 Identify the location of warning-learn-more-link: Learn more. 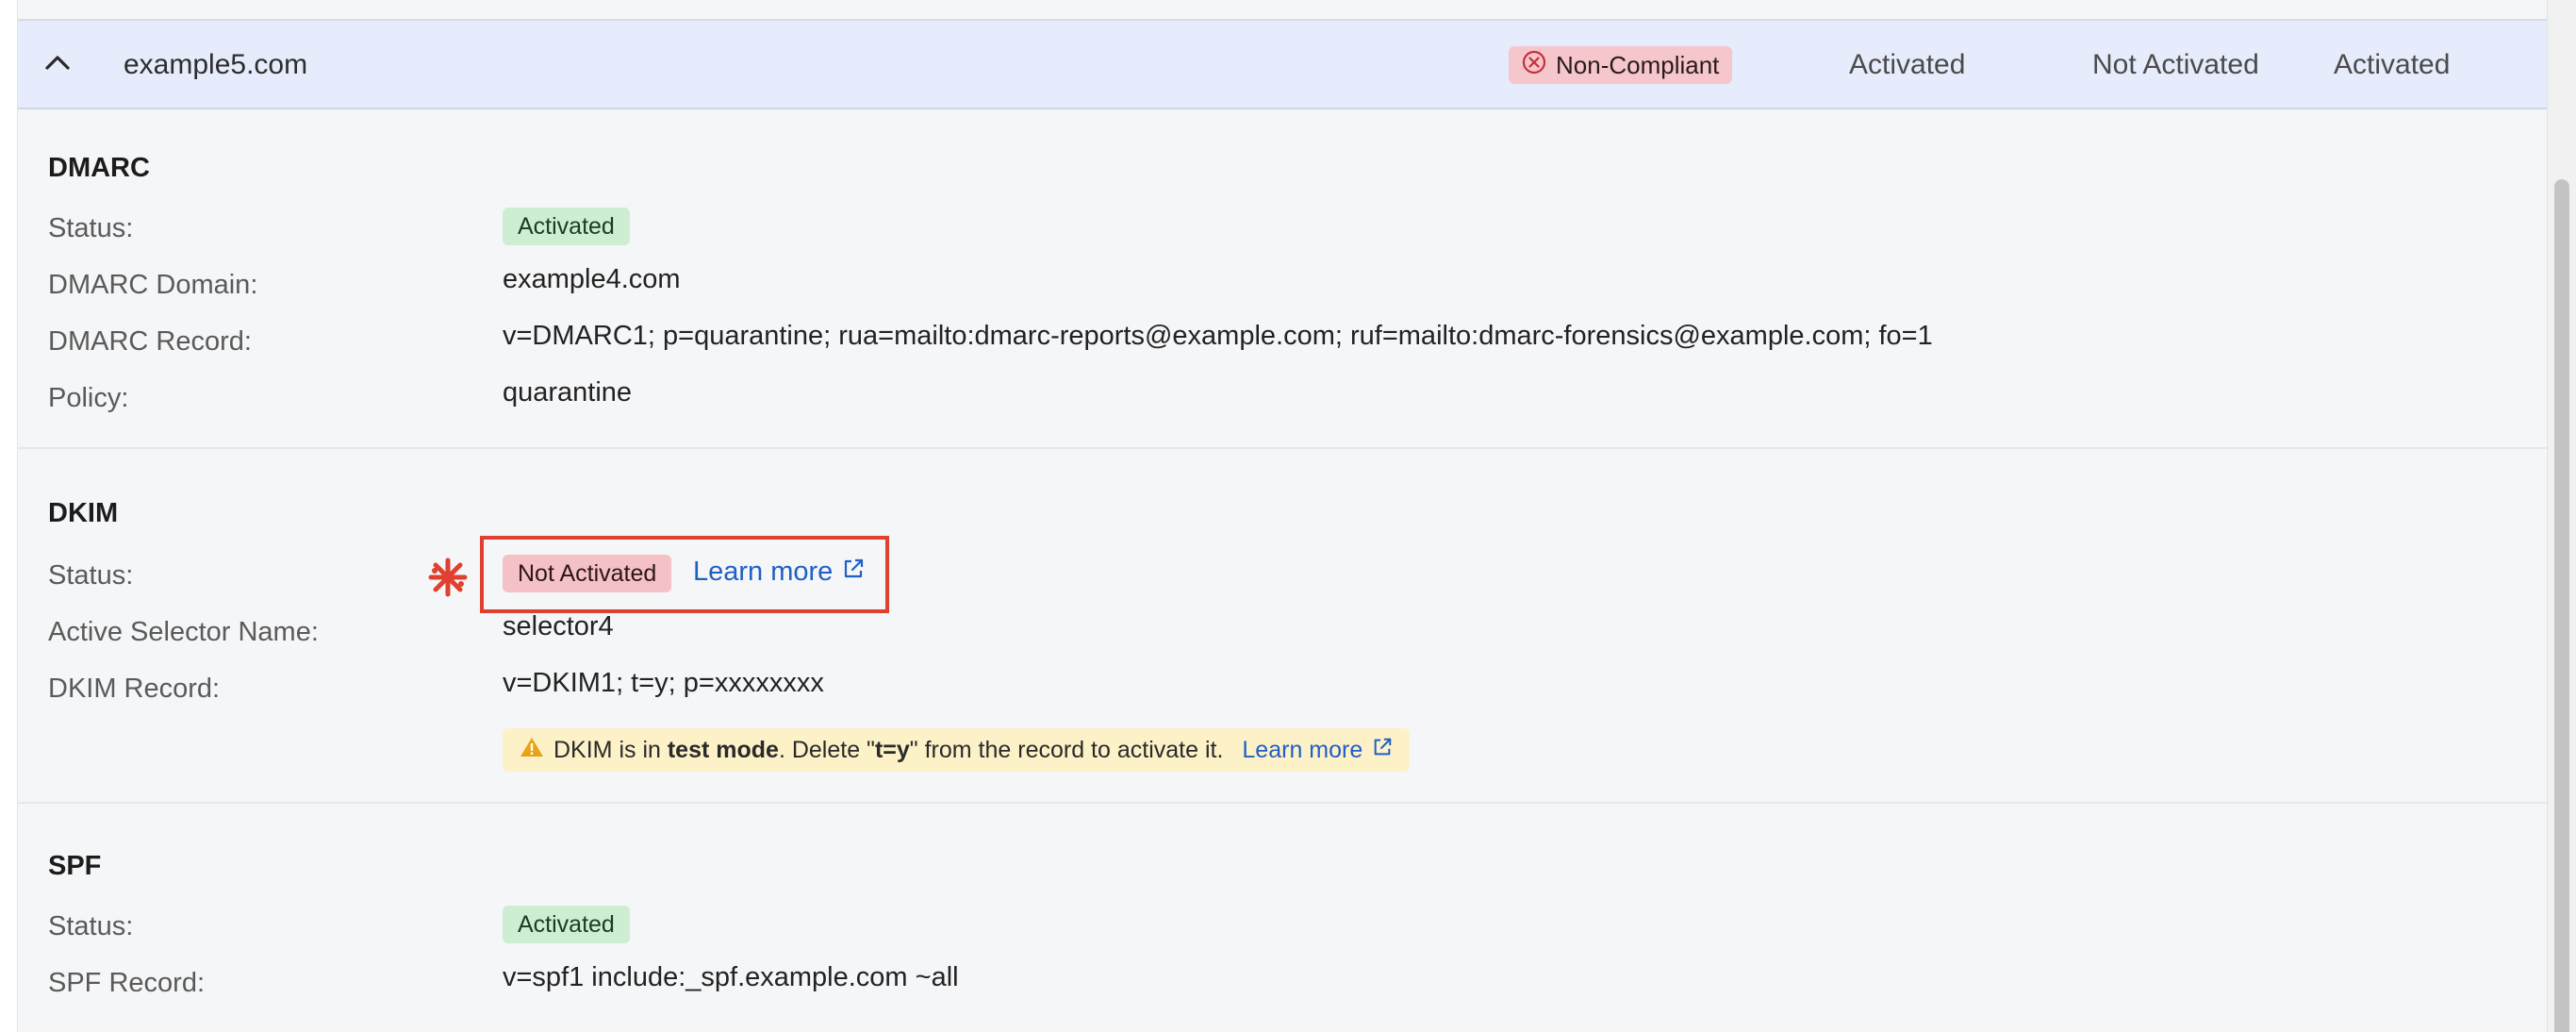
(1317, 751).